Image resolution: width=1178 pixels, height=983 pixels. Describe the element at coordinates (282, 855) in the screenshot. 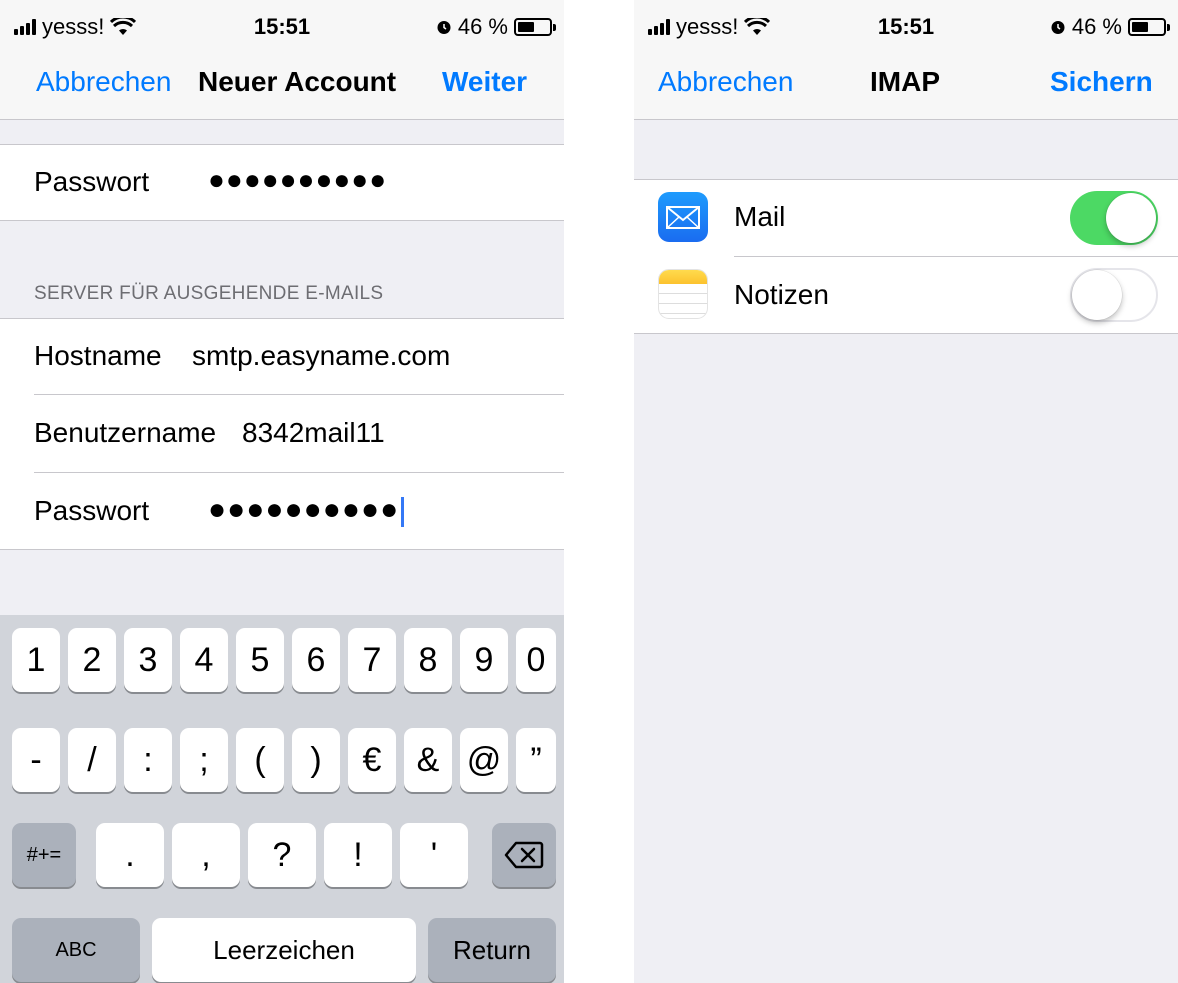

I see `key-question: ?` at that location.